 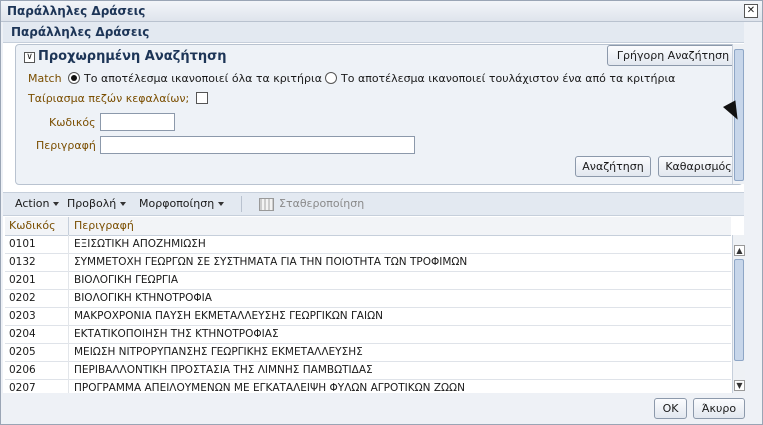 What do you see at coordinates (670, 408) in the screenshot?
I see `ok-button: OK` at bounding box center [670, 408].